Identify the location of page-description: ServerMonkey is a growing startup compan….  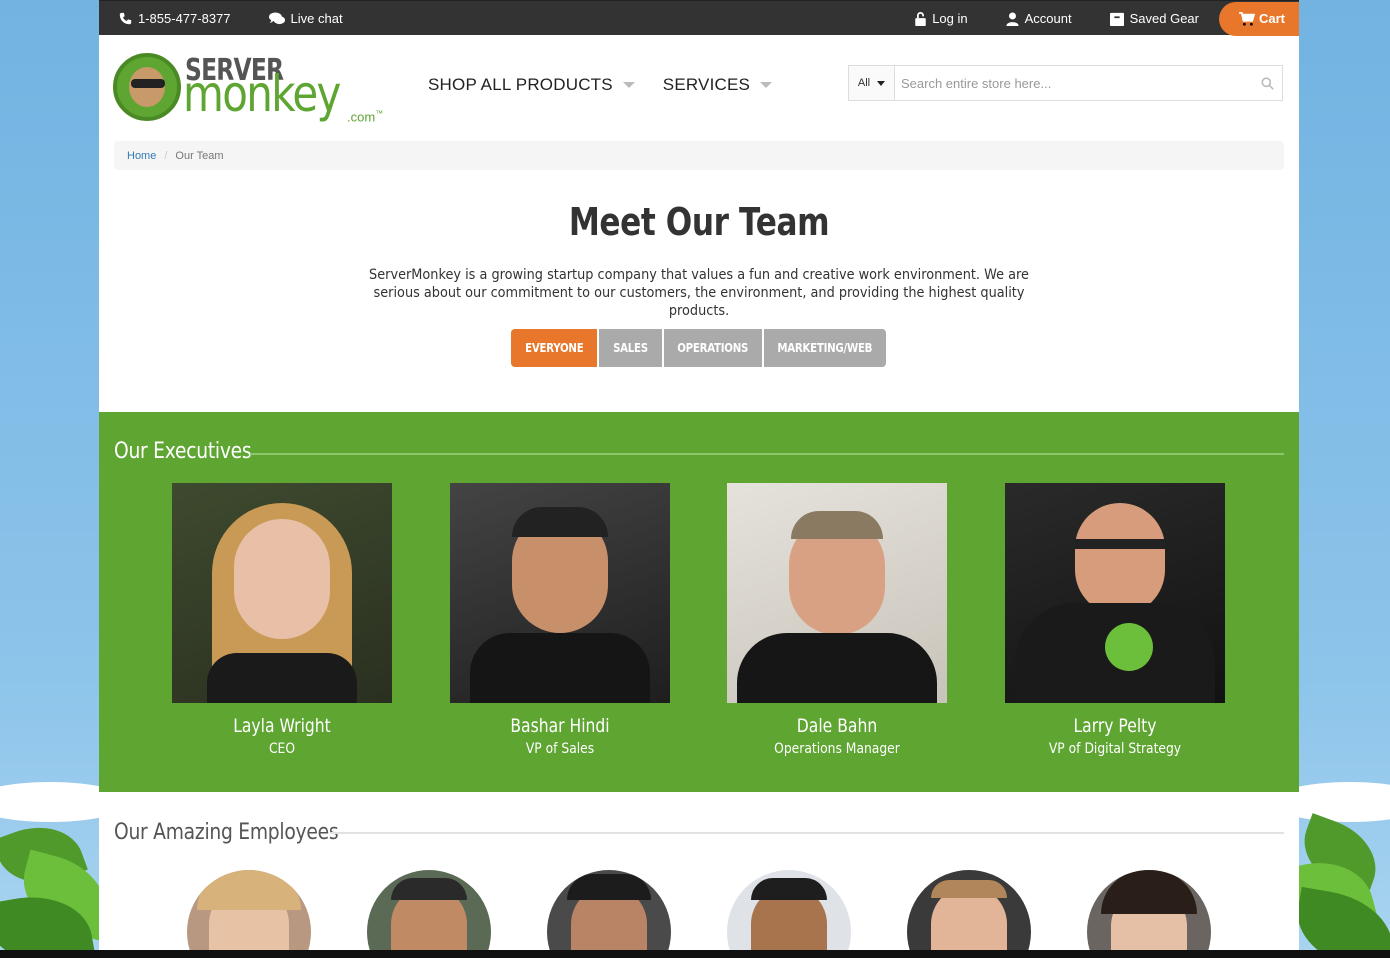
(699, 293).